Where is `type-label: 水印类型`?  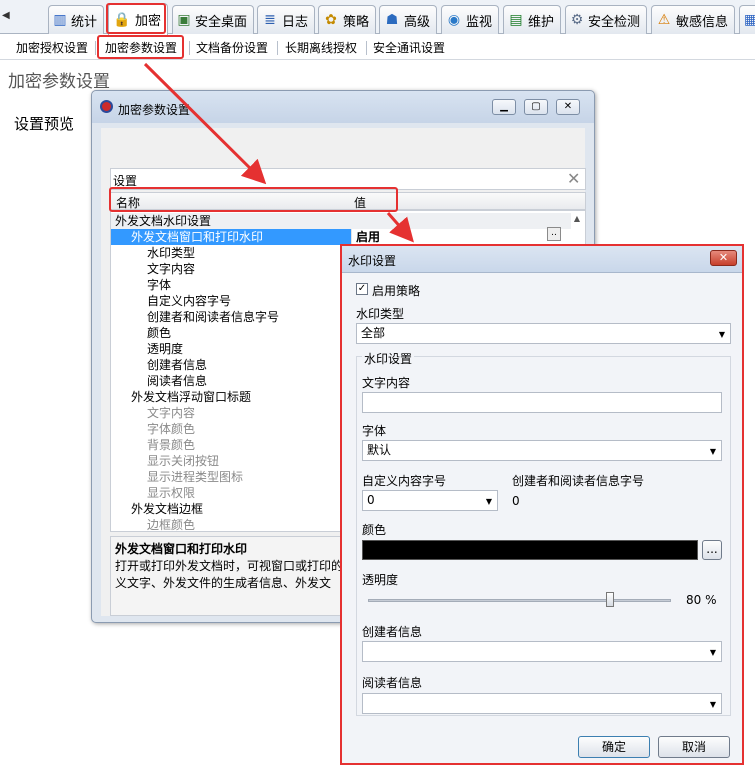
type-label: 水印类型 is located at coordinates (380, 314).